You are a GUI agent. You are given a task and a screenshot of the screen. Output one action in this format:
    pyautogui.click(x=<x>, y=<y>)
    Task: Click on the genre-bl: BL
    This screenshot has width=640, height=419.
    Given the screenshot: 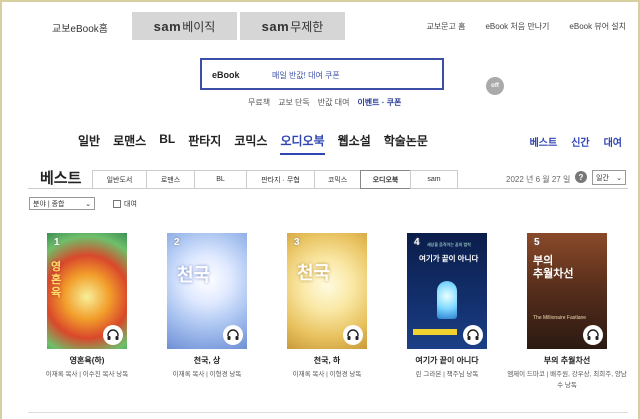 What is the action you would take?
    pyautogui.click(x=167, y=143)
    